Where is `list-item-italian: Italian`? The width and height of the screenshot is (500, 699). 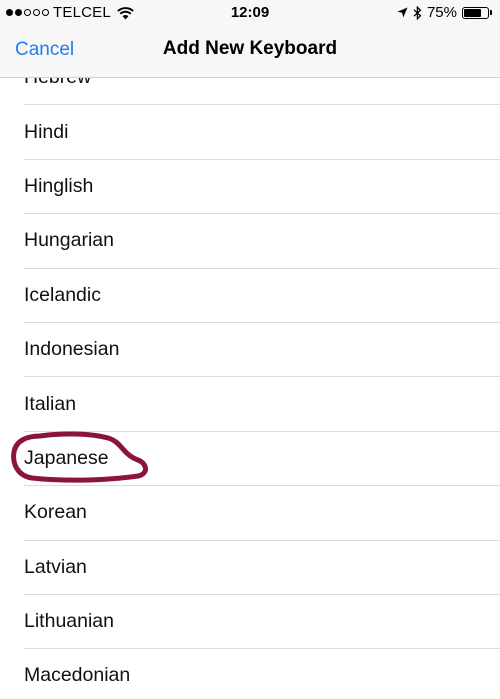 list-item-italian: Italian is located at coordinates (262, 404).